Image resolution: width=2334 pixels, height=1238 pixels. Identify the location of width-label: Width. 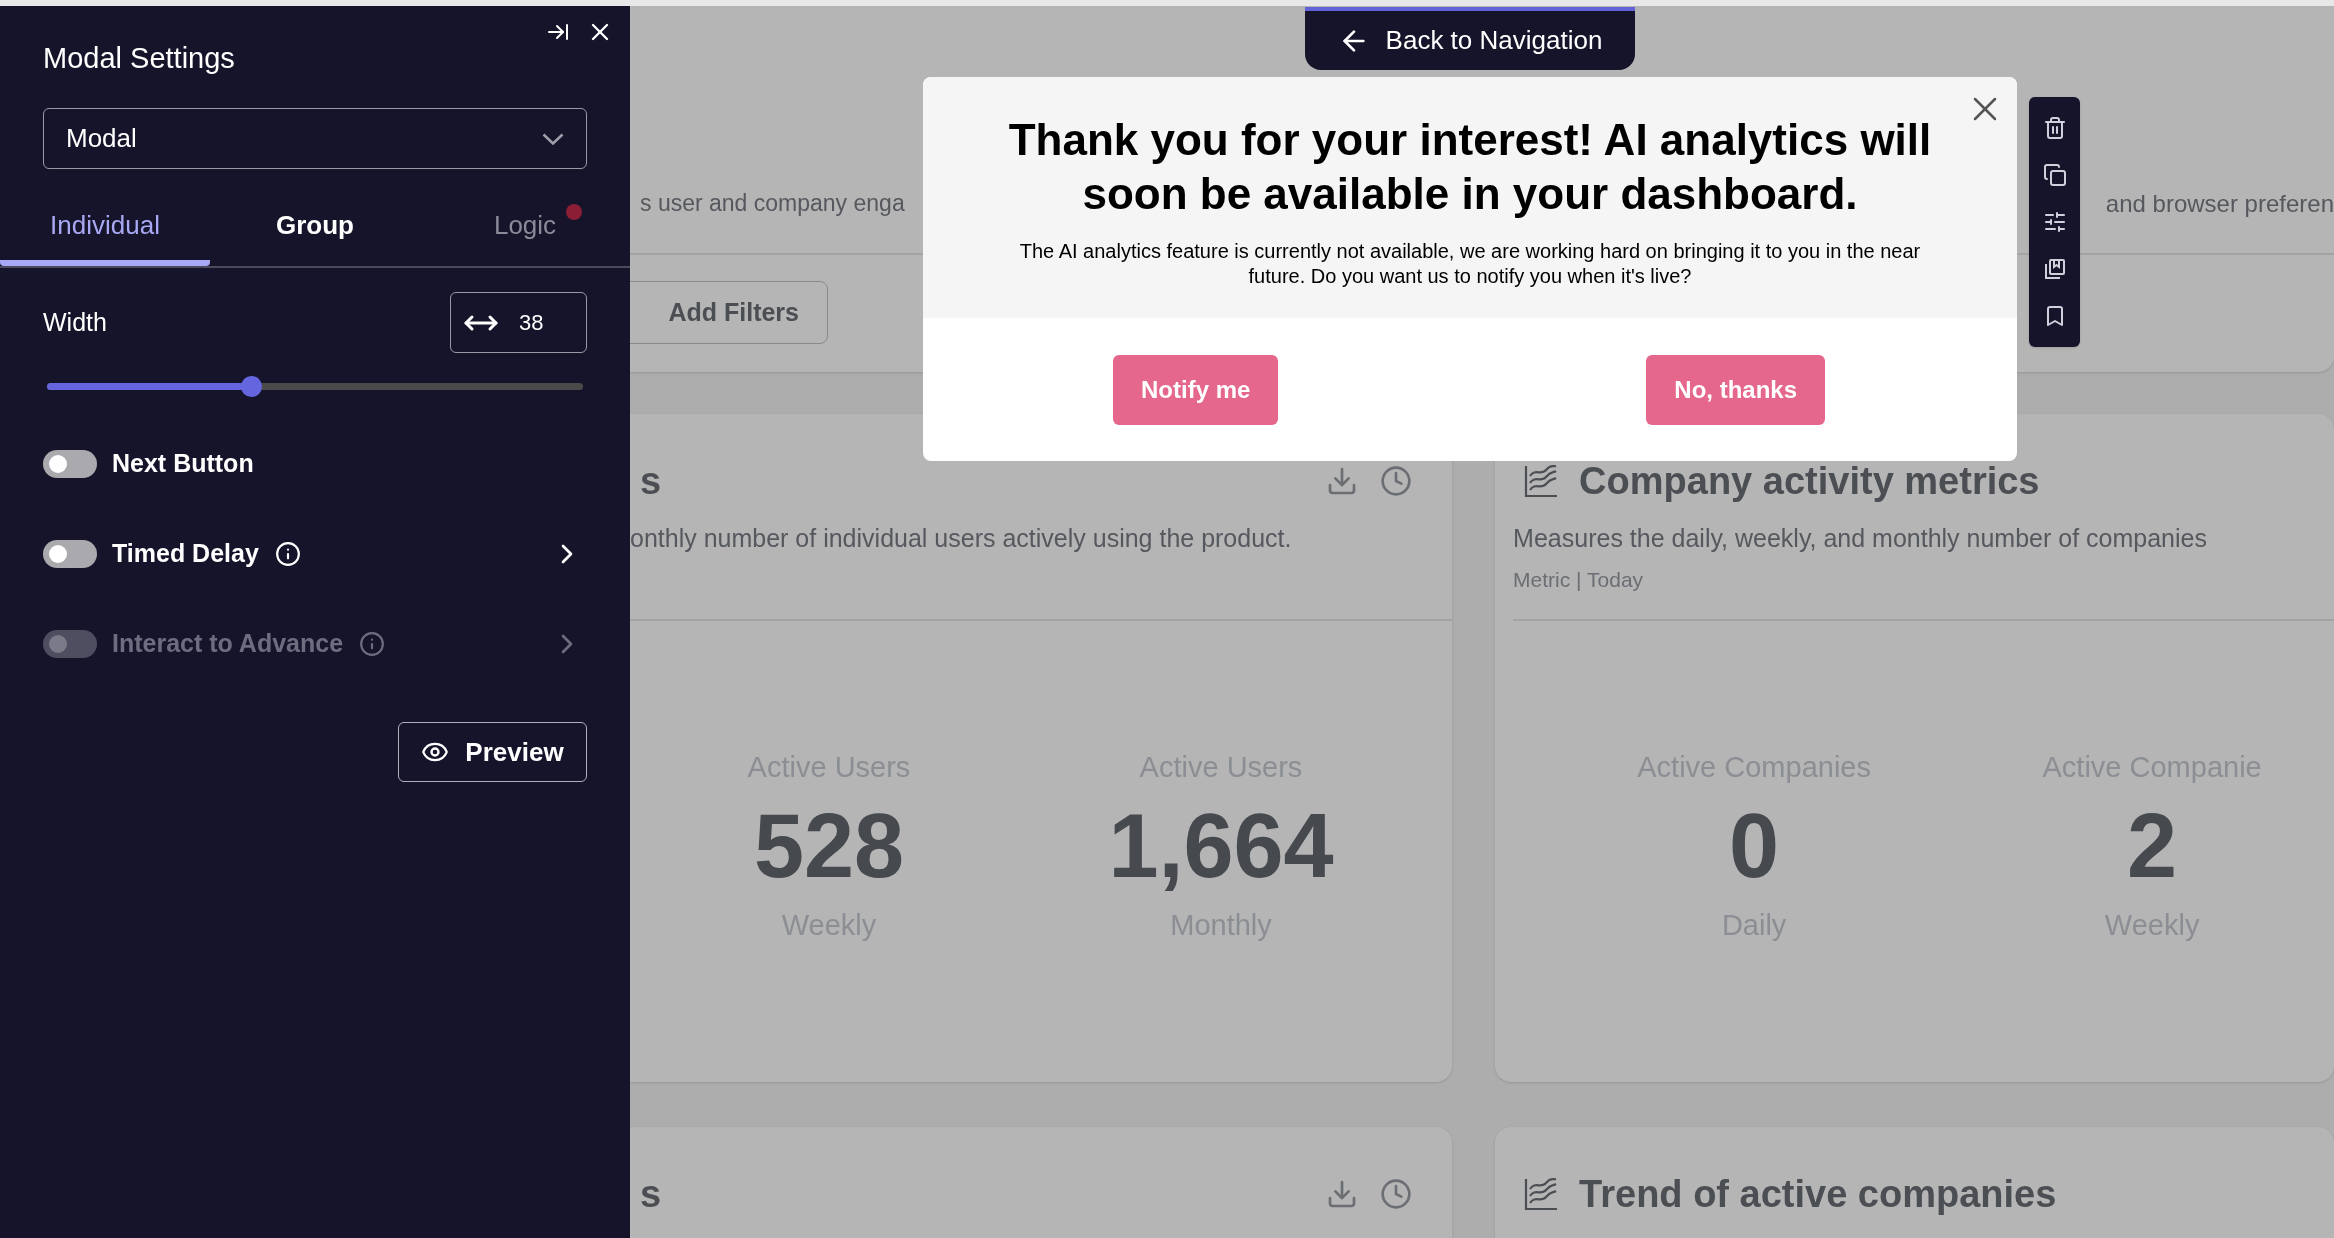
(75, 322).